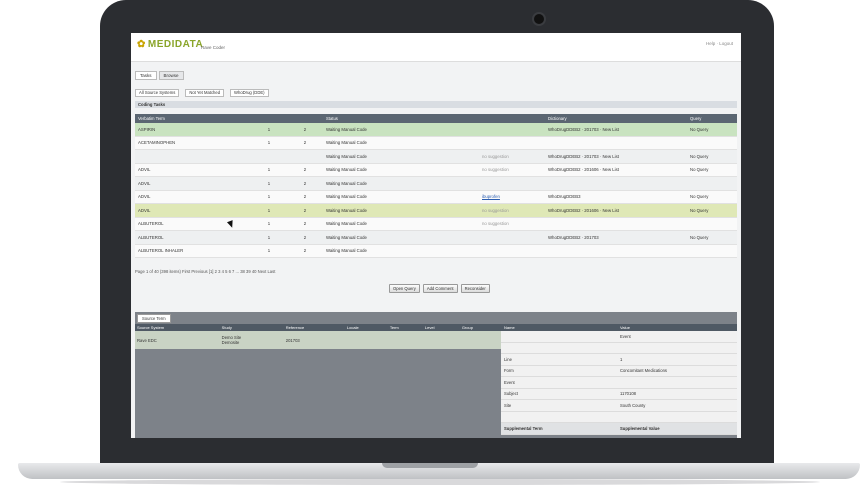 This screenshot has height=493, width=861. I want to click on task-tabs: Tasks Browse, so click(159, 75).